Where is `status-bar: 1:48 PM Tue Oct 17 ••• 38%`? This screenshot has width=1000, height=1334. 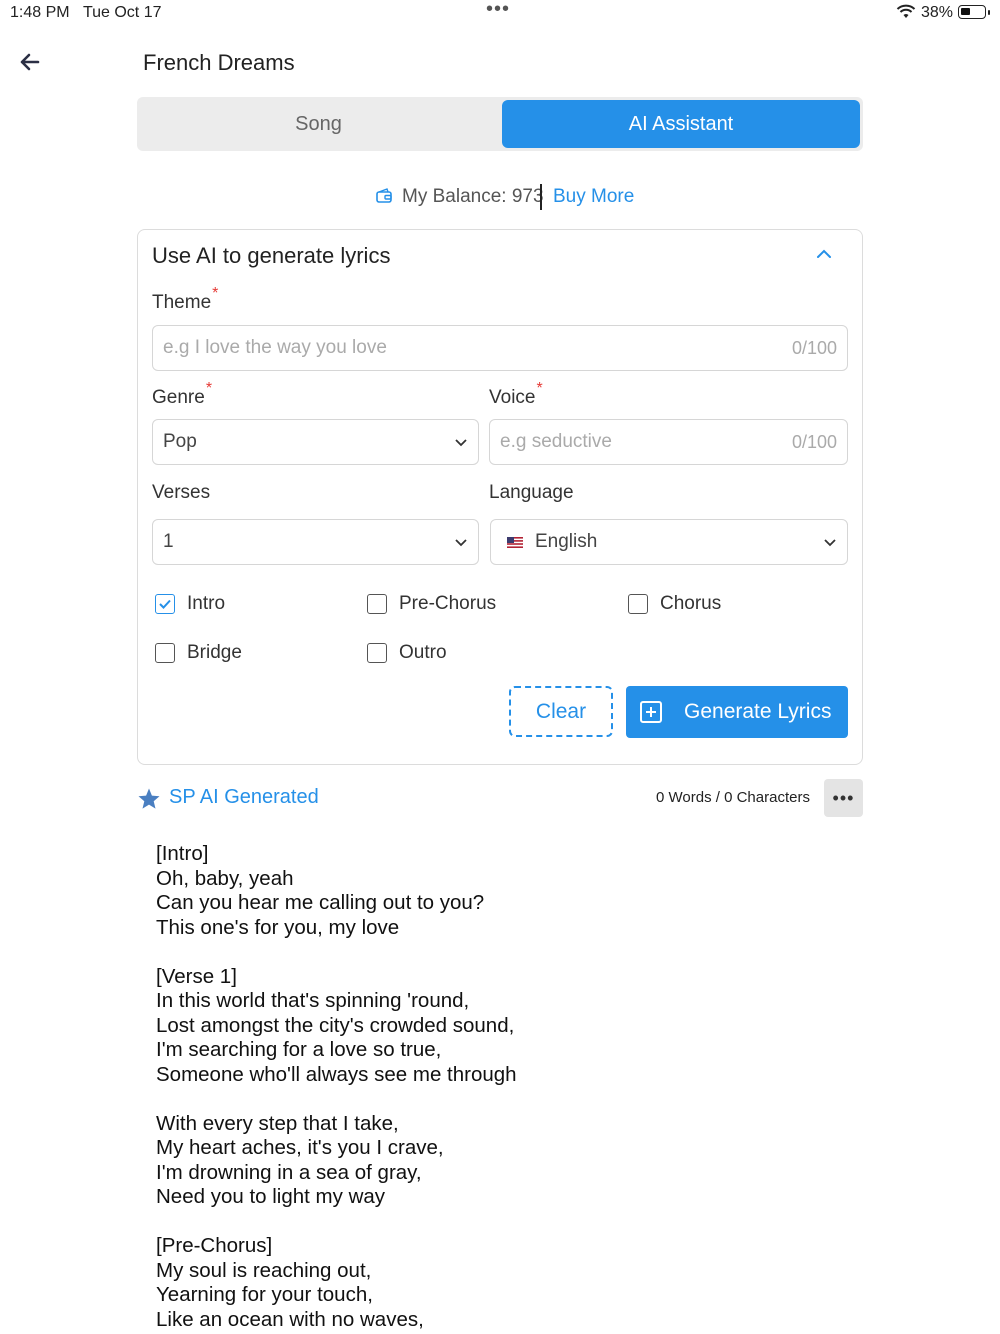
status-bar: 1:48 PM Tue Oct 17 ••• 38% is located at coordinates (500, 14).